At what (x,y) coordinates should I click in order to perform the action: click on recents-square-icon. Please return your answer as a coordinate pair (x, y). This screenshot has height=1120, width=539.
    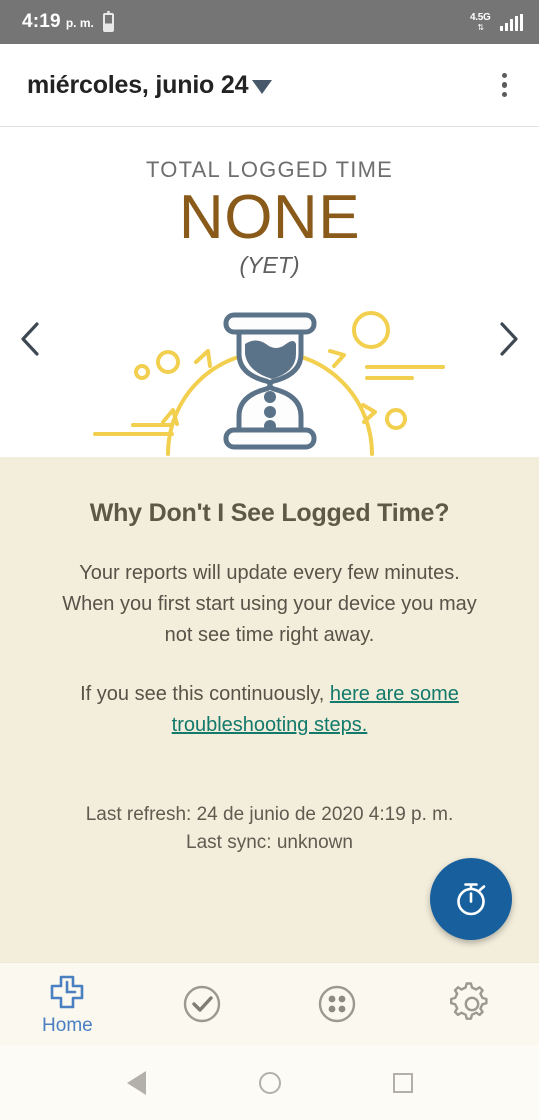
    Looking at the image, I should click on (402, 1082).